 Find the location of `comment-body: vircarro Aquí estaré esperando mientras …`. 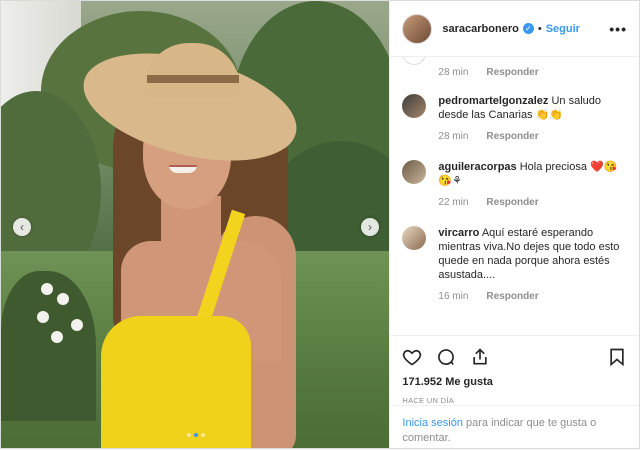

comment-body: vircarro Aquí estaré esperando mientras … is located at coordinates (532, 265).